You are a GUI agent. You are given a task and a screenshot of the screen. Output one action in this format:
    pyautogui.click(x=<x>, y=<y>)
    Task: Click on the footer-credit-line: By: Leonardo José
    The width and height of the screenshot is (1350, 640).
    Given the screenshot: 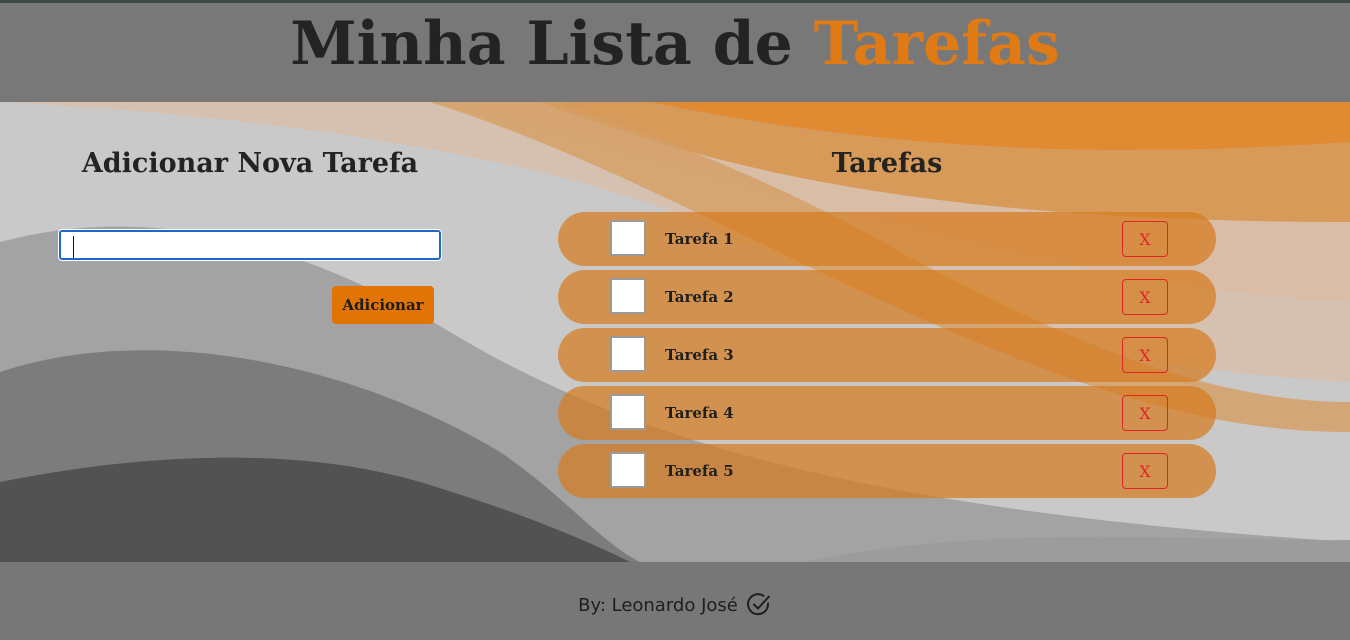 What is the action you would take?
    pyautogui.click(x=675, y=605)
    